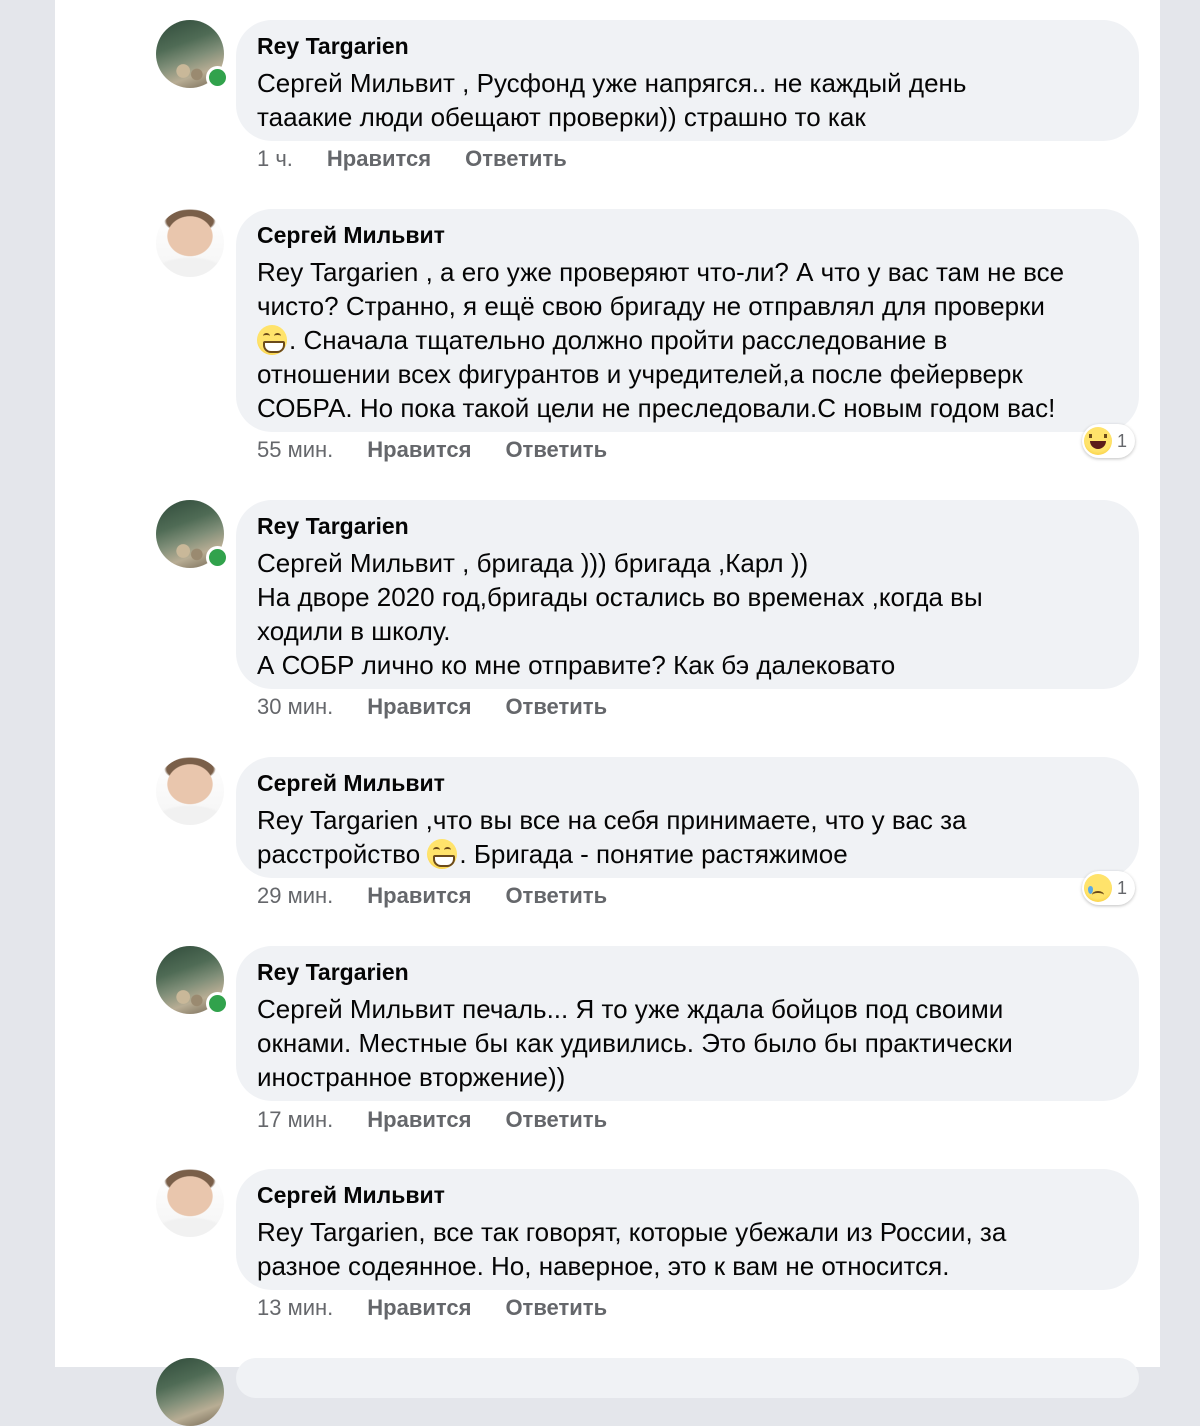 The height and width of the screenshot is (1426, 1200). What do you see at coordinates (295, 707) in the screenshot?
I see `comment-time: 30 мин.` at bounding box center [295, 707].